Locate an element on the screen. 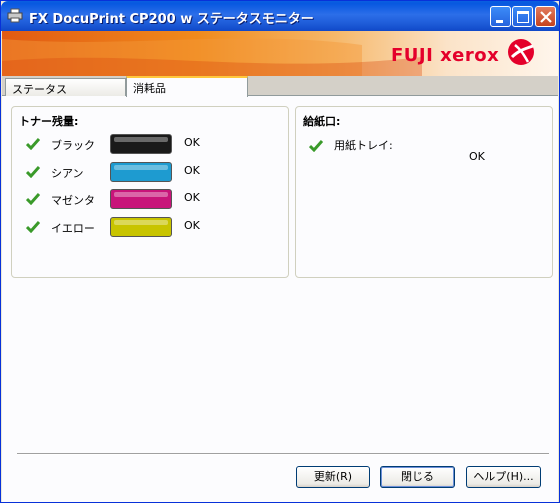 This screenshot has height=503, width=560. tab-status: ステータス is located at coordinates (65, 87).